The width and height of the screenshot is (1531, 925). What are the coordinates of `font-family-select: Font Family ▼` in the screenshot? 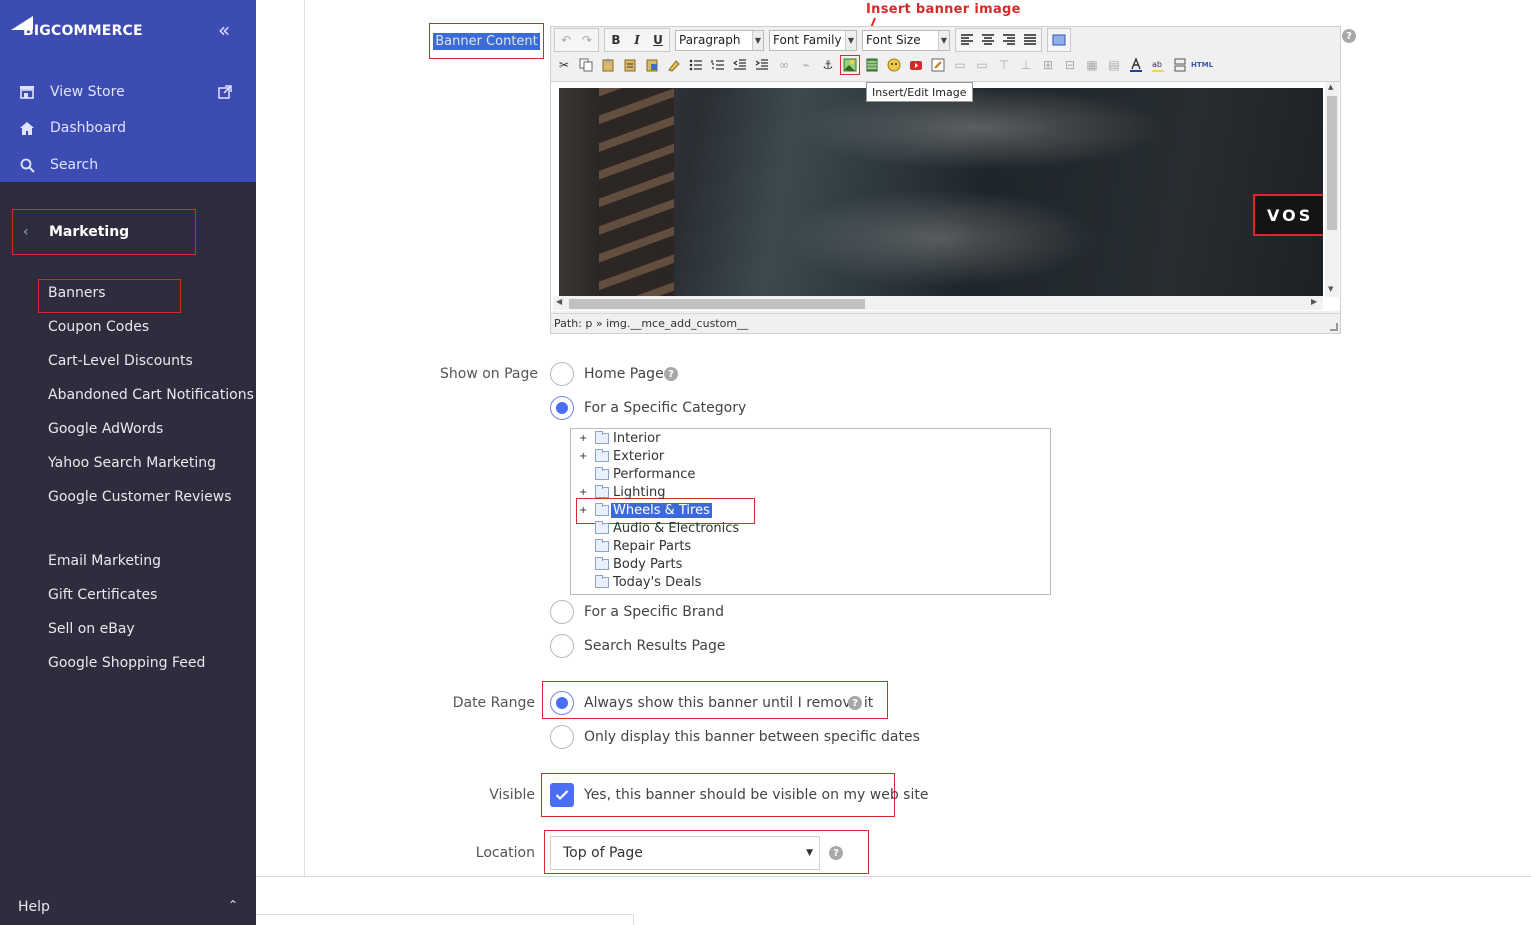 It's located at (813, 40).